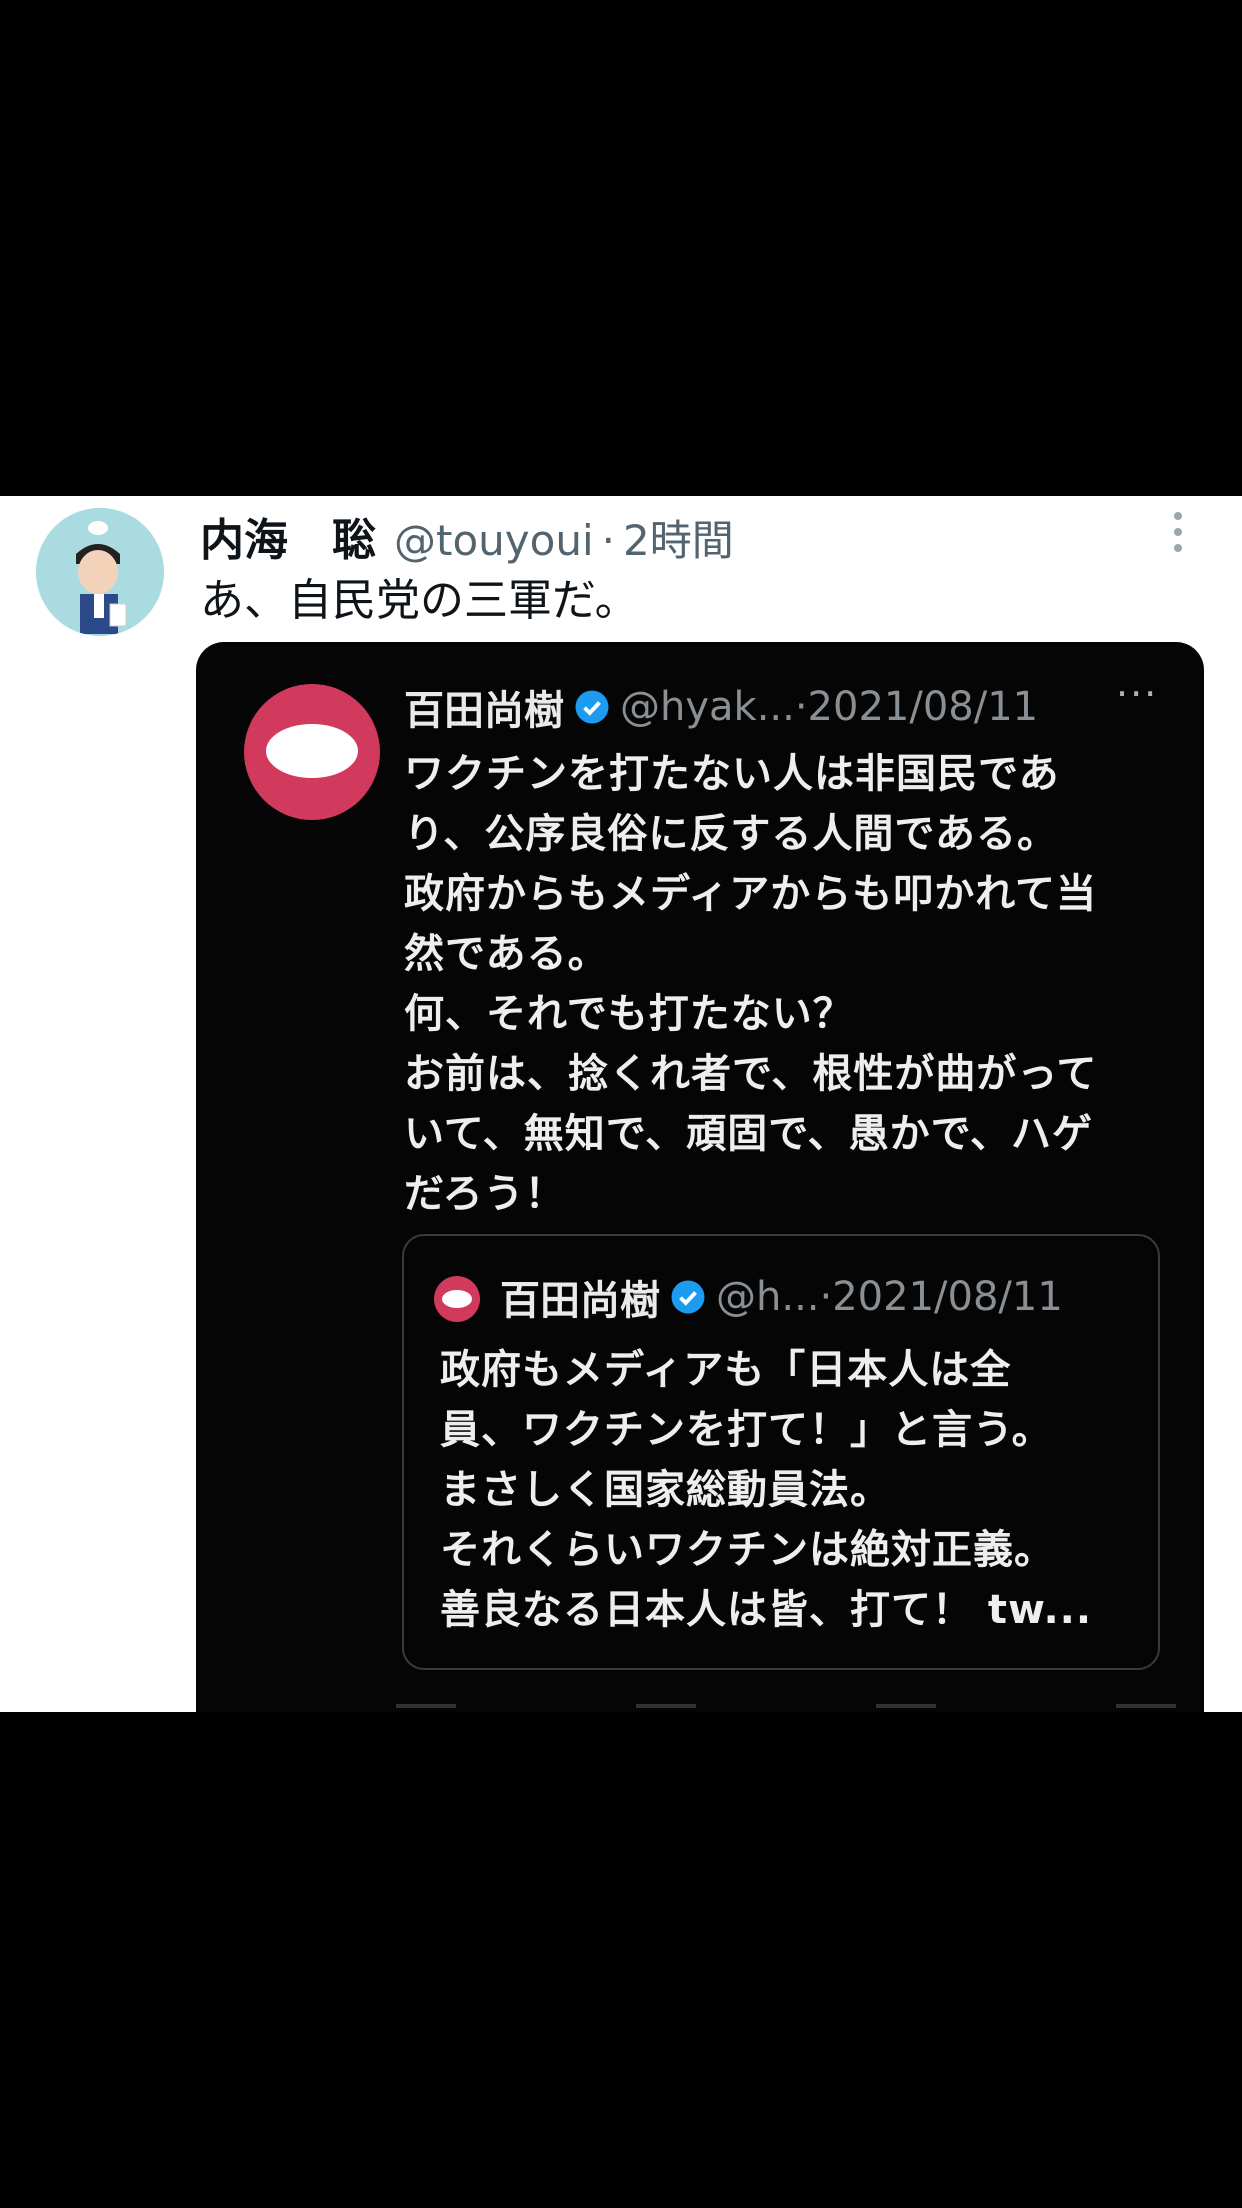 This screenshot has width=1242, height=2208. I want to click on inner-quote-author-name: 百田尚樹, so click(580, 1301).